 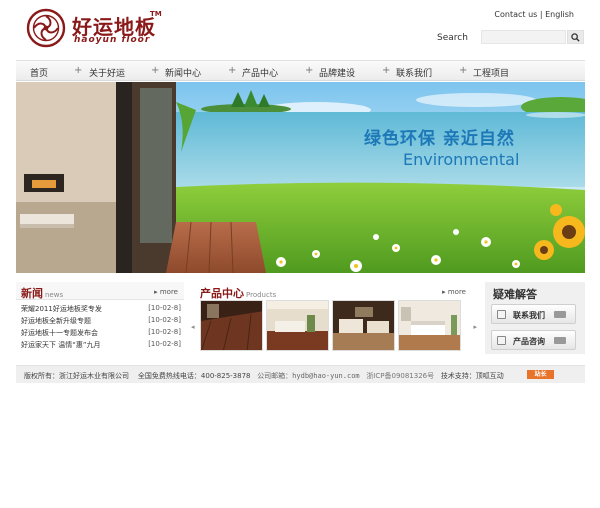 I want to click on contact-us-button: 联系我们, so click(x=533, y=314).